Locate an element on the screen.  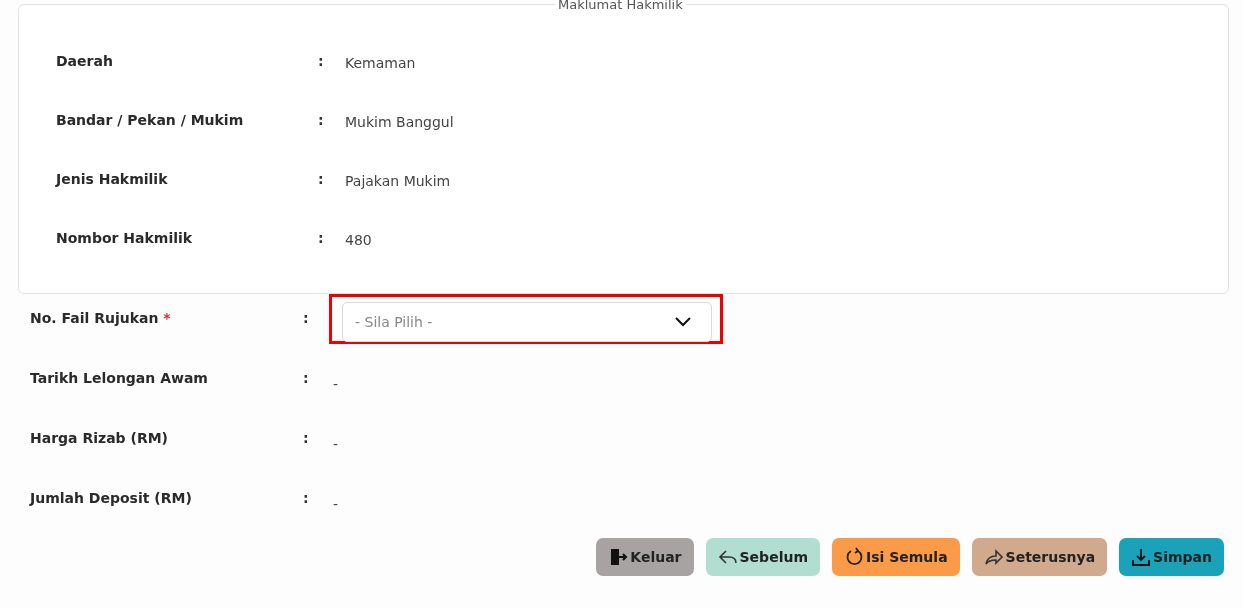
field-value: Kemaman is located at coordinates (380, 62).